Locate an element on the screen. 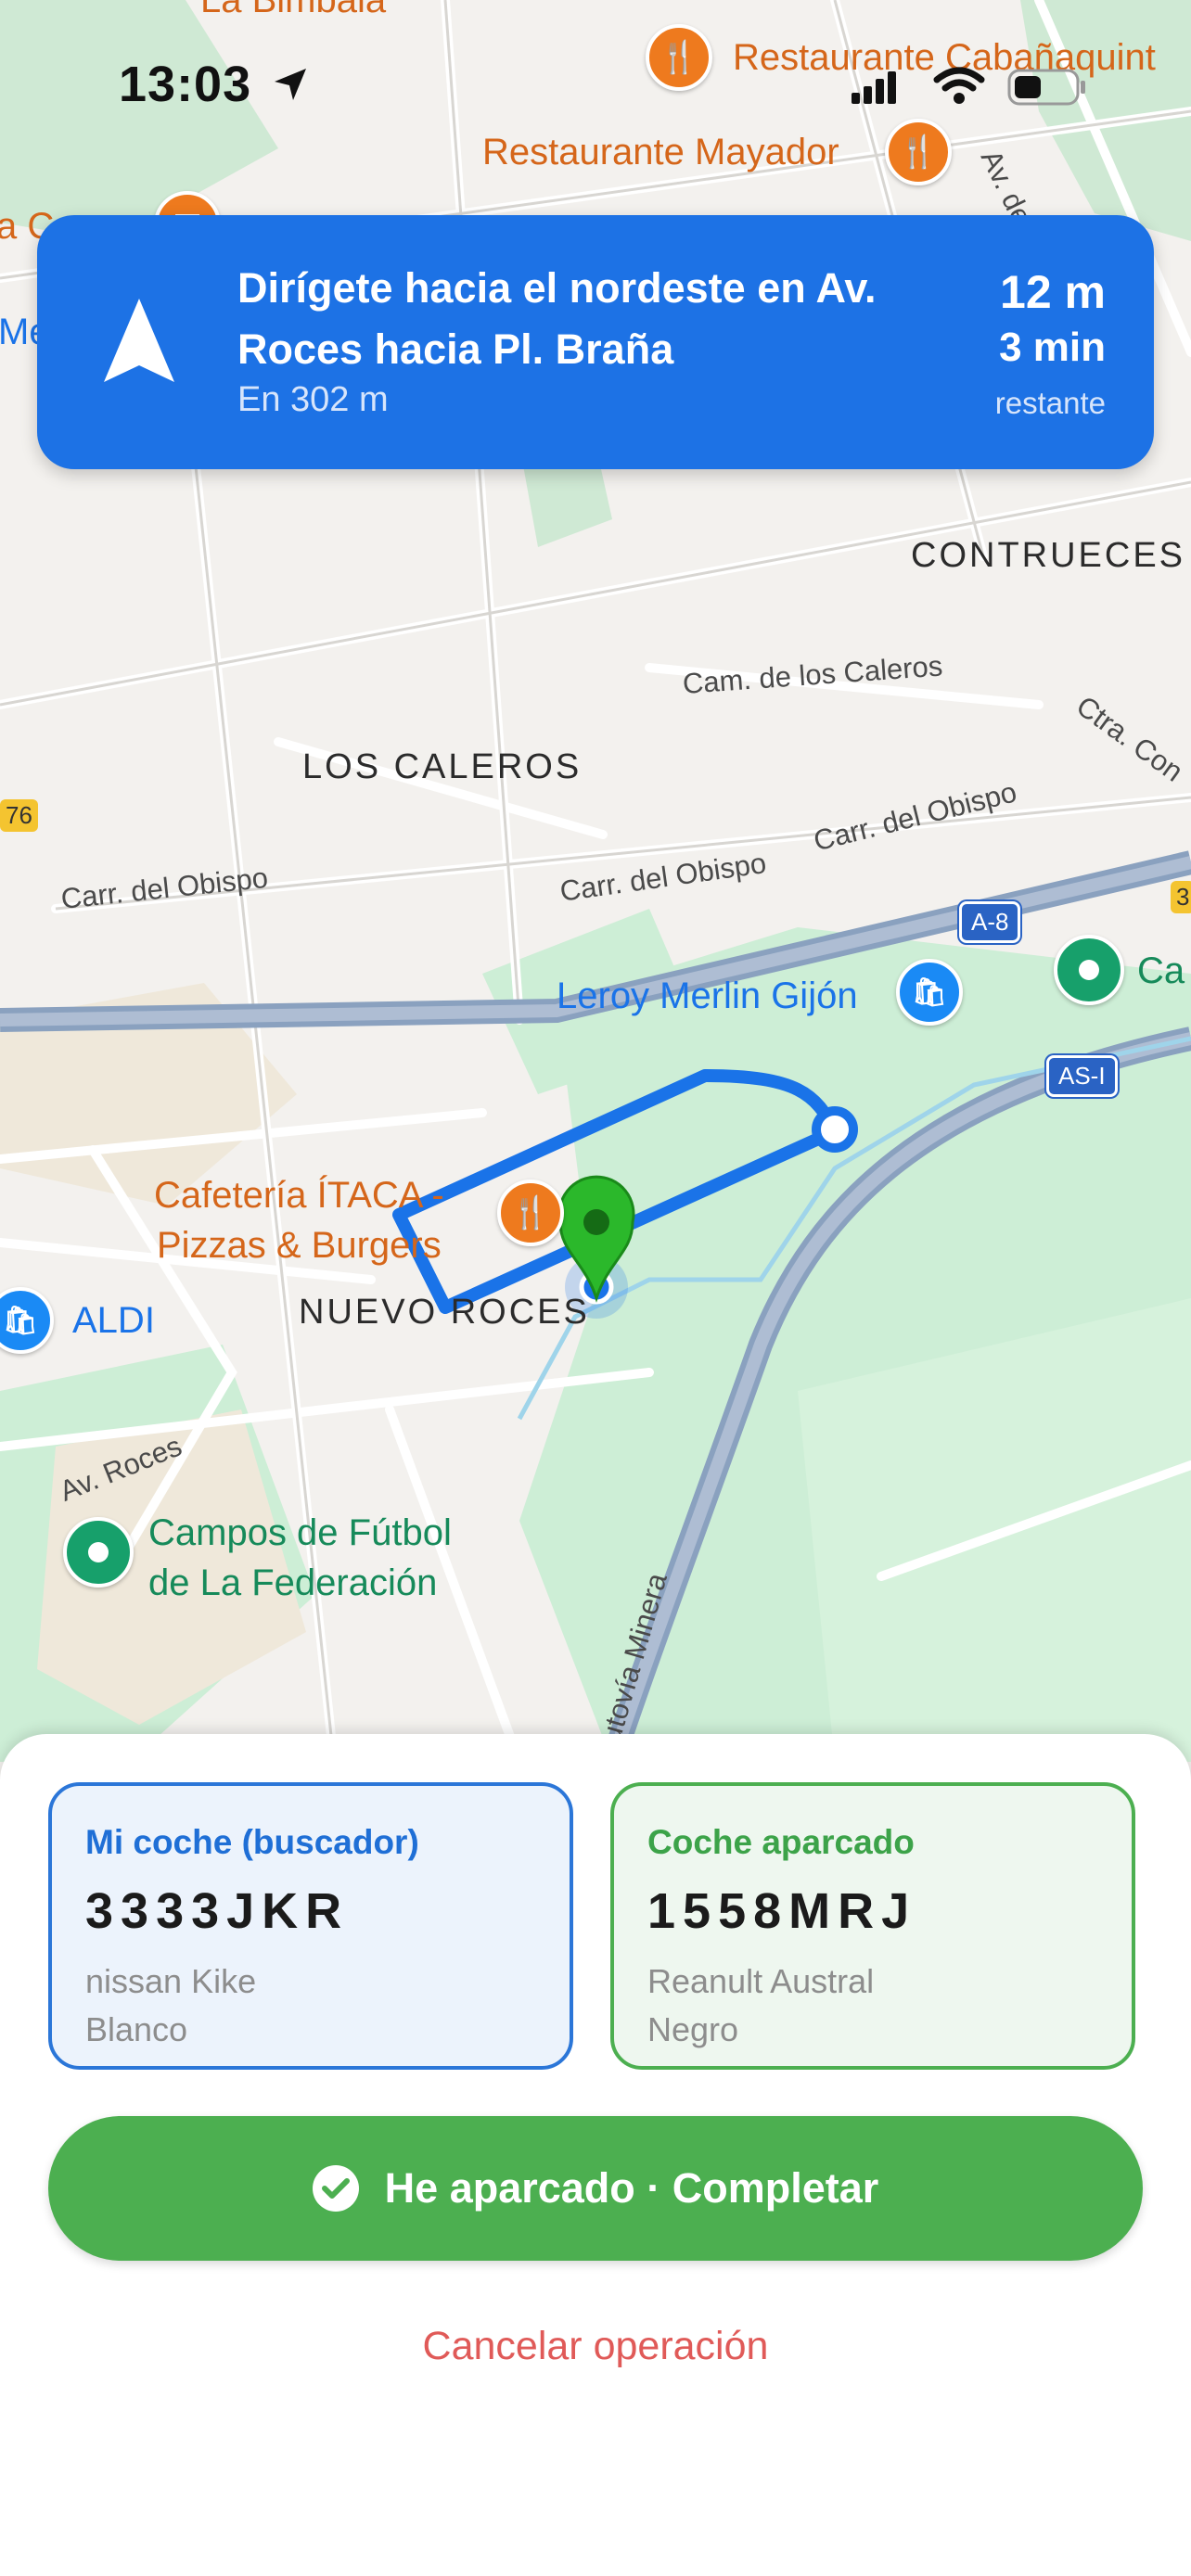 Image resolution: width=1191 pixels, height=2576 pixels. highway-shield-a8: A-8 is located at coordinates (990, 922).